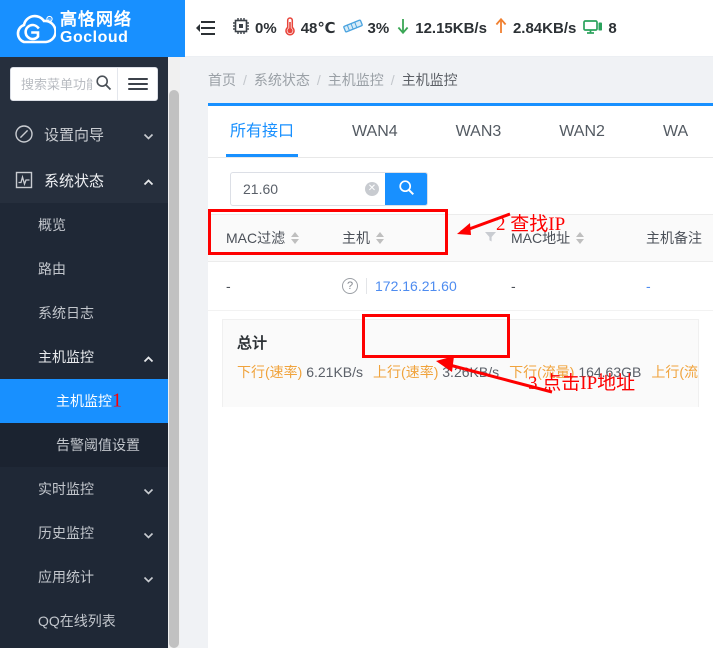 The height and width of the screenshot is (648, 713). I want to click on sidebar-item-history-monitor: 历史监控, so click(84, 533).